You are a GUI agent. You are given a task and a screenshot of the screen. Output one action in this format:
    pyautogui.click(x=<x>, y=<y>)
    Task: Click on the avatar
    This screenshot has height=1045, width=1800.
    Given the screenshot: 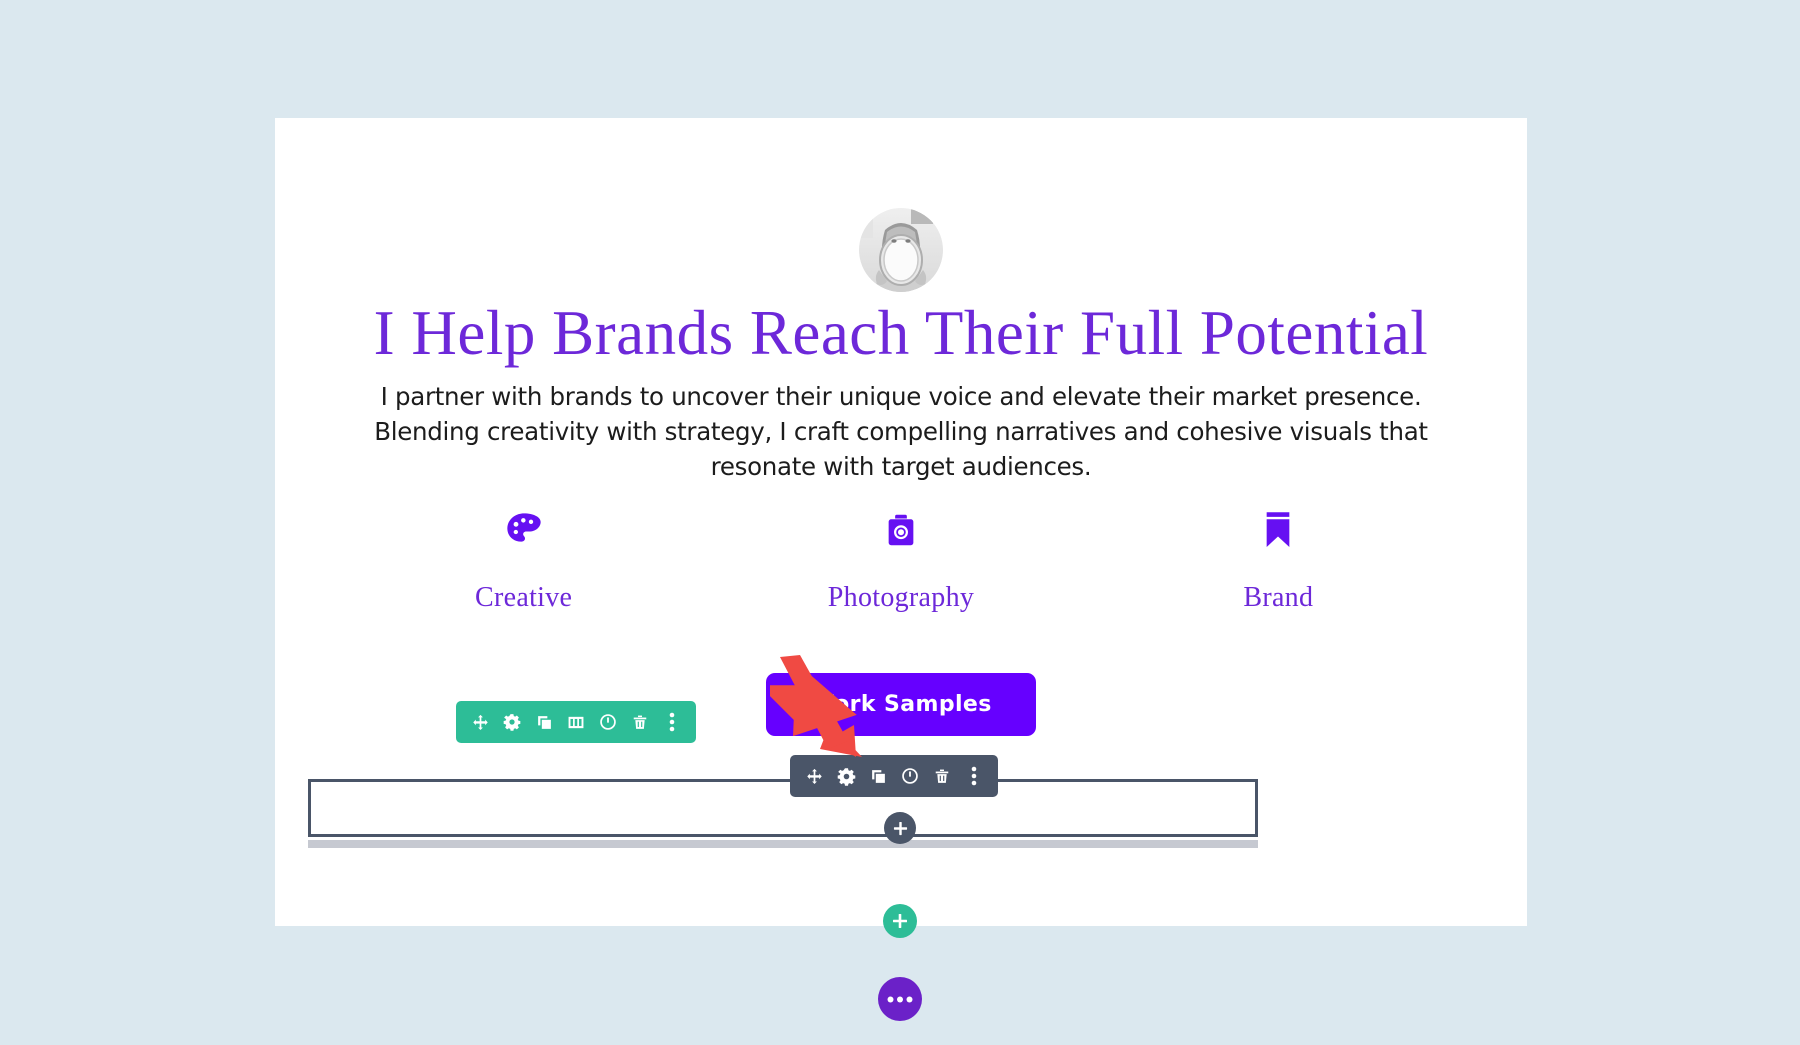 What is the action you would take?
    pyautogui.click(x=901, y=250)
    